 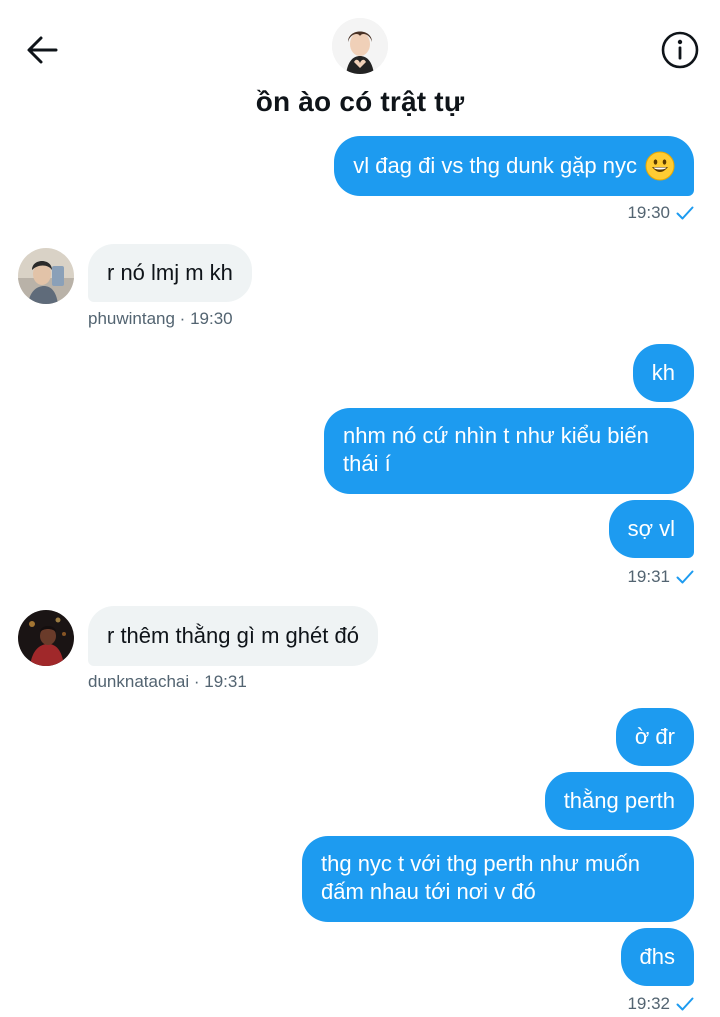 I want to click on outgoing-message-bubble: sợ vl, so click(x=651, y=529).